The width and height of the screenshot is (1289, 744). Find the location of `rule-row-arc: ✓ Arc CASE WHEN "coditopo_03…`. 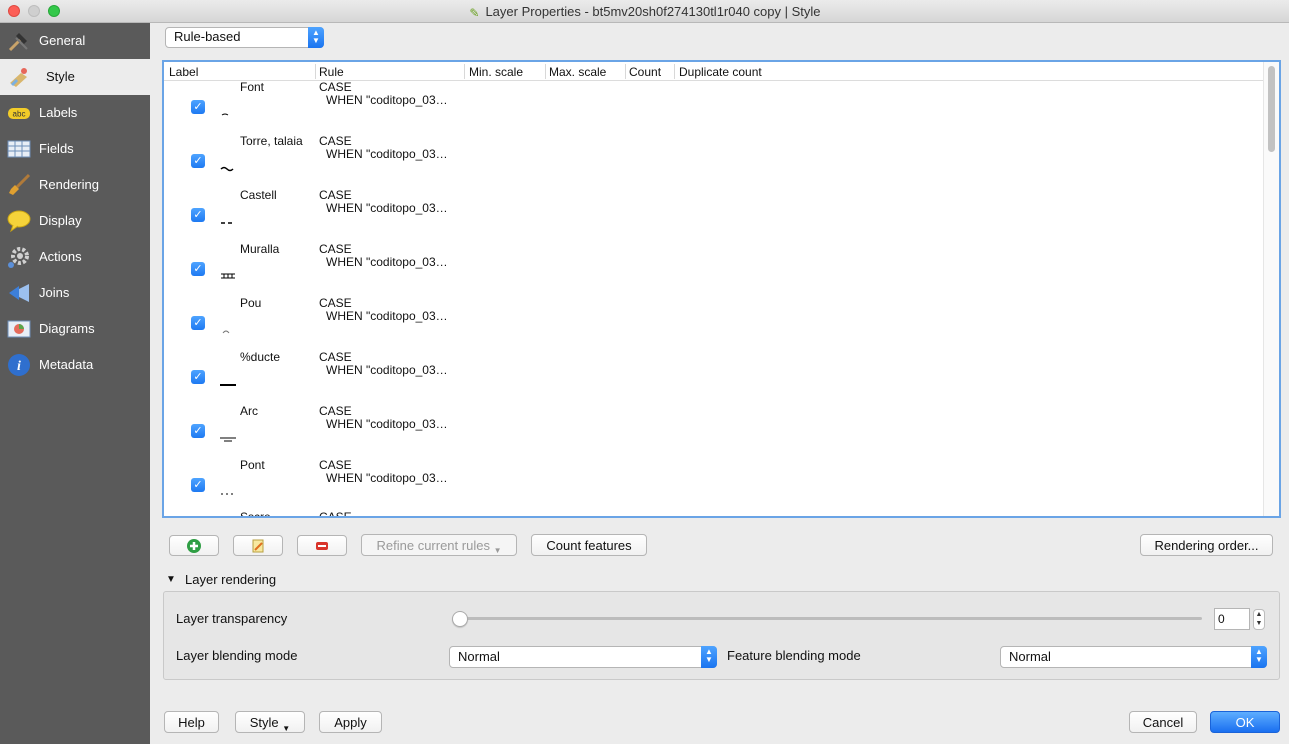

rule-row-arc: ✓ Arc CASE WHEN "coditopo_03… is located at coordinates (713, 431).